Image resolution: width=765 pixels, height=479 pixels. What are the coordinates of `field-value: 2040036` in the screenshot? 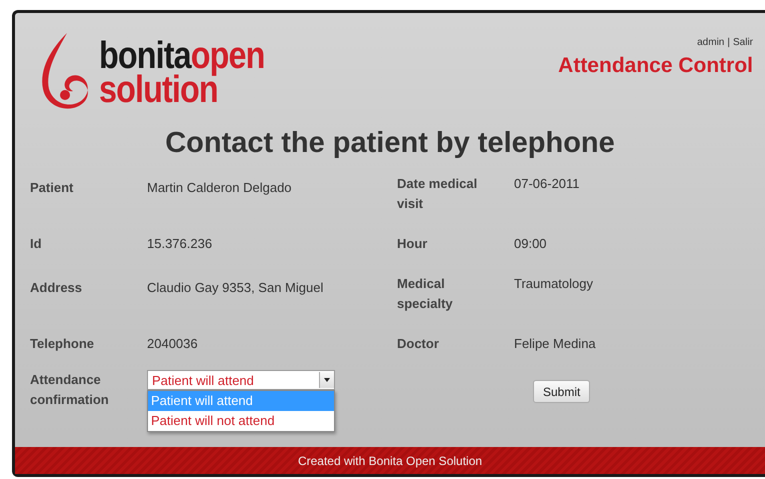 It's located at (172, 344).